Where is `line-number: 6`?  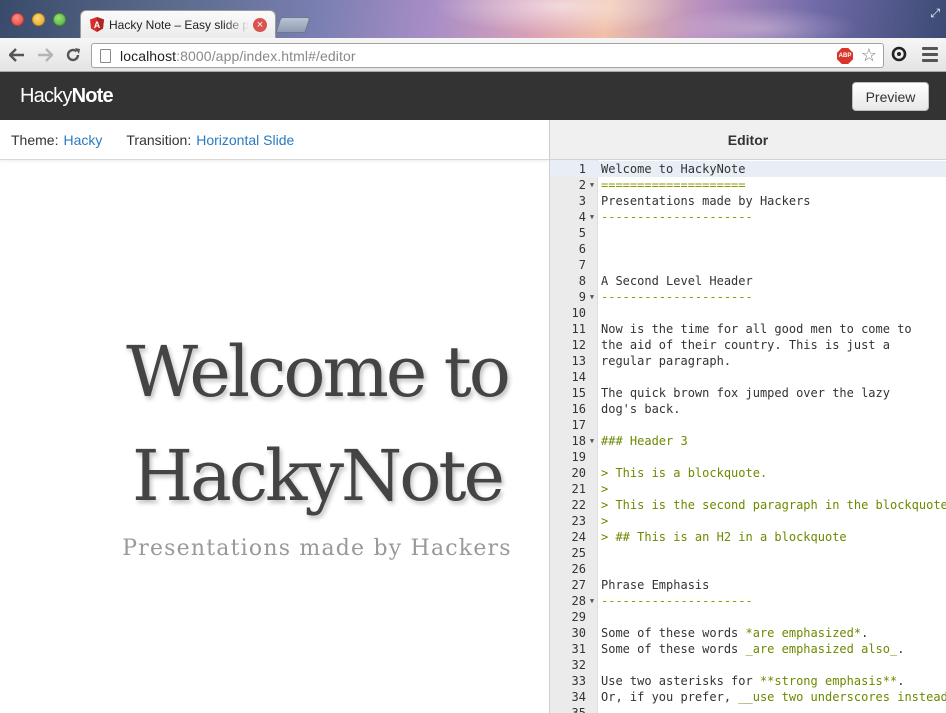 line-number: 6 is located at coordinates (582, 249).